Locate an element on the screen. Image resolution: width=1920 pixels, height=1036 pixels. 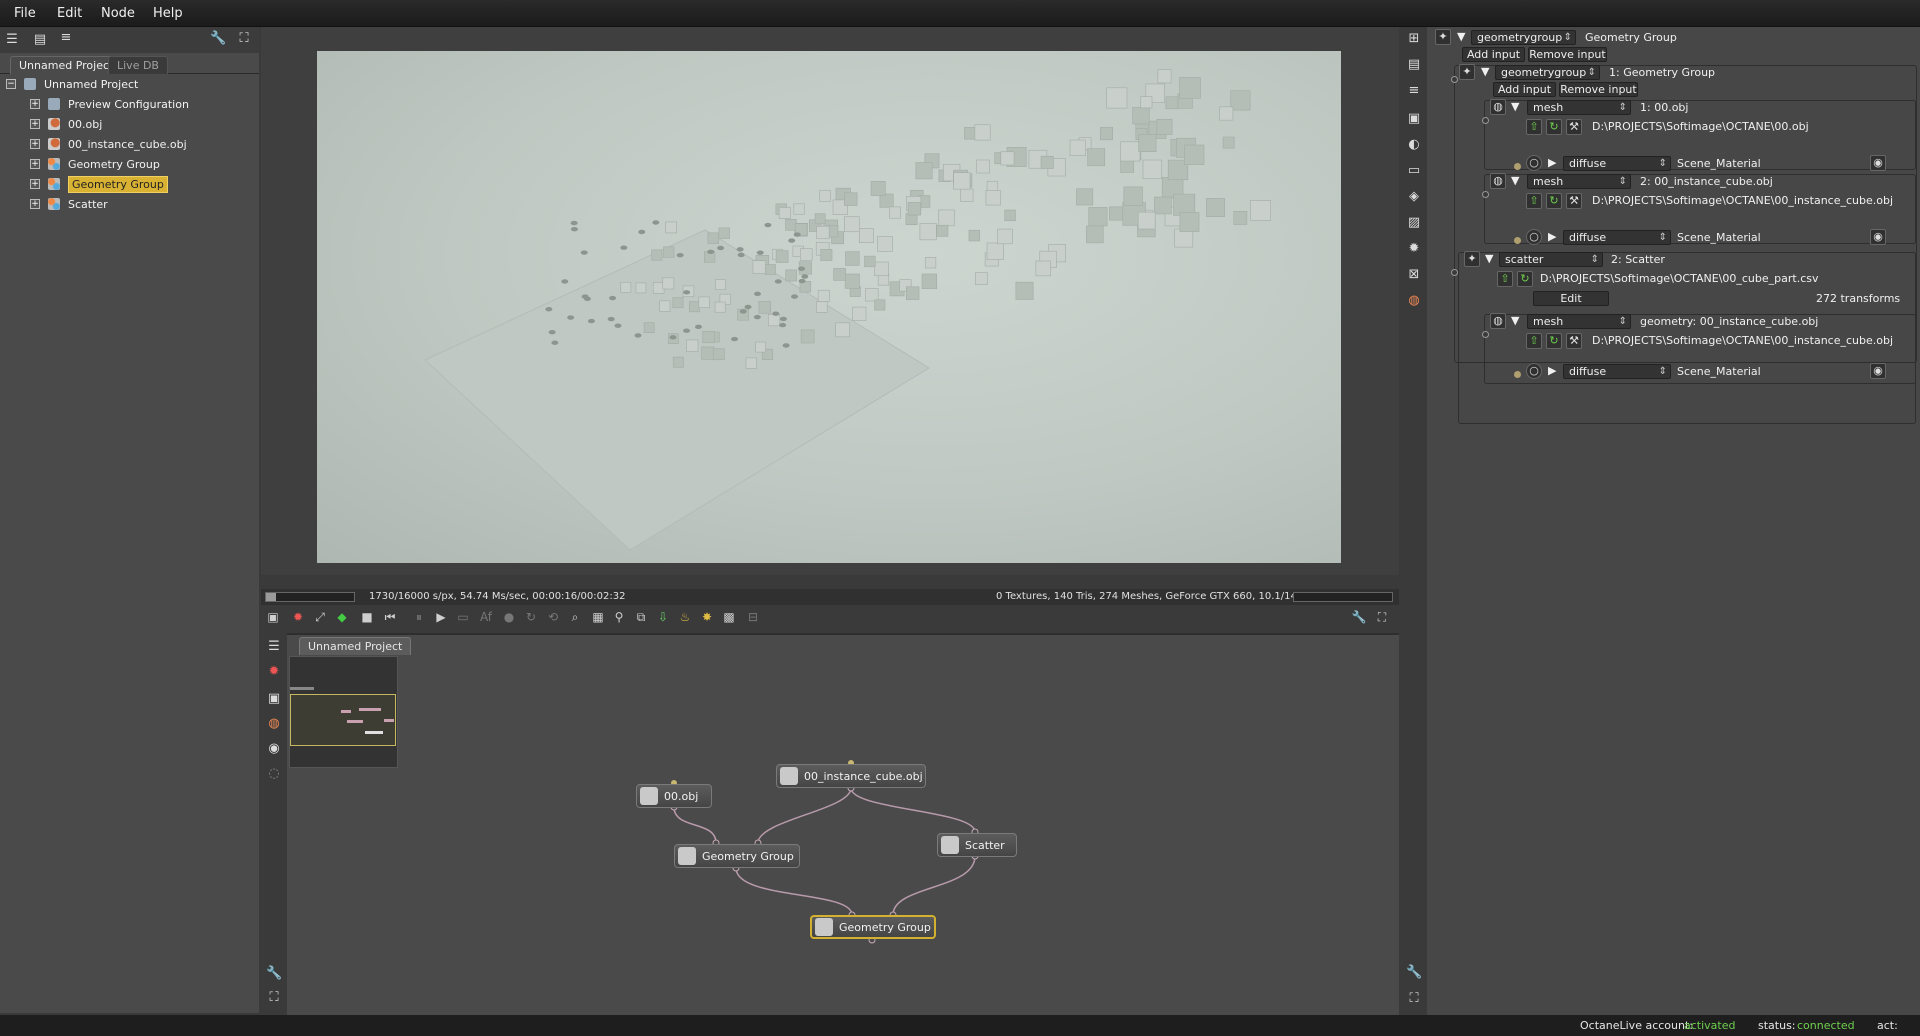
mesh2-label: 2: 00_instance_cube.obj is located at coordinates (1706, 181).